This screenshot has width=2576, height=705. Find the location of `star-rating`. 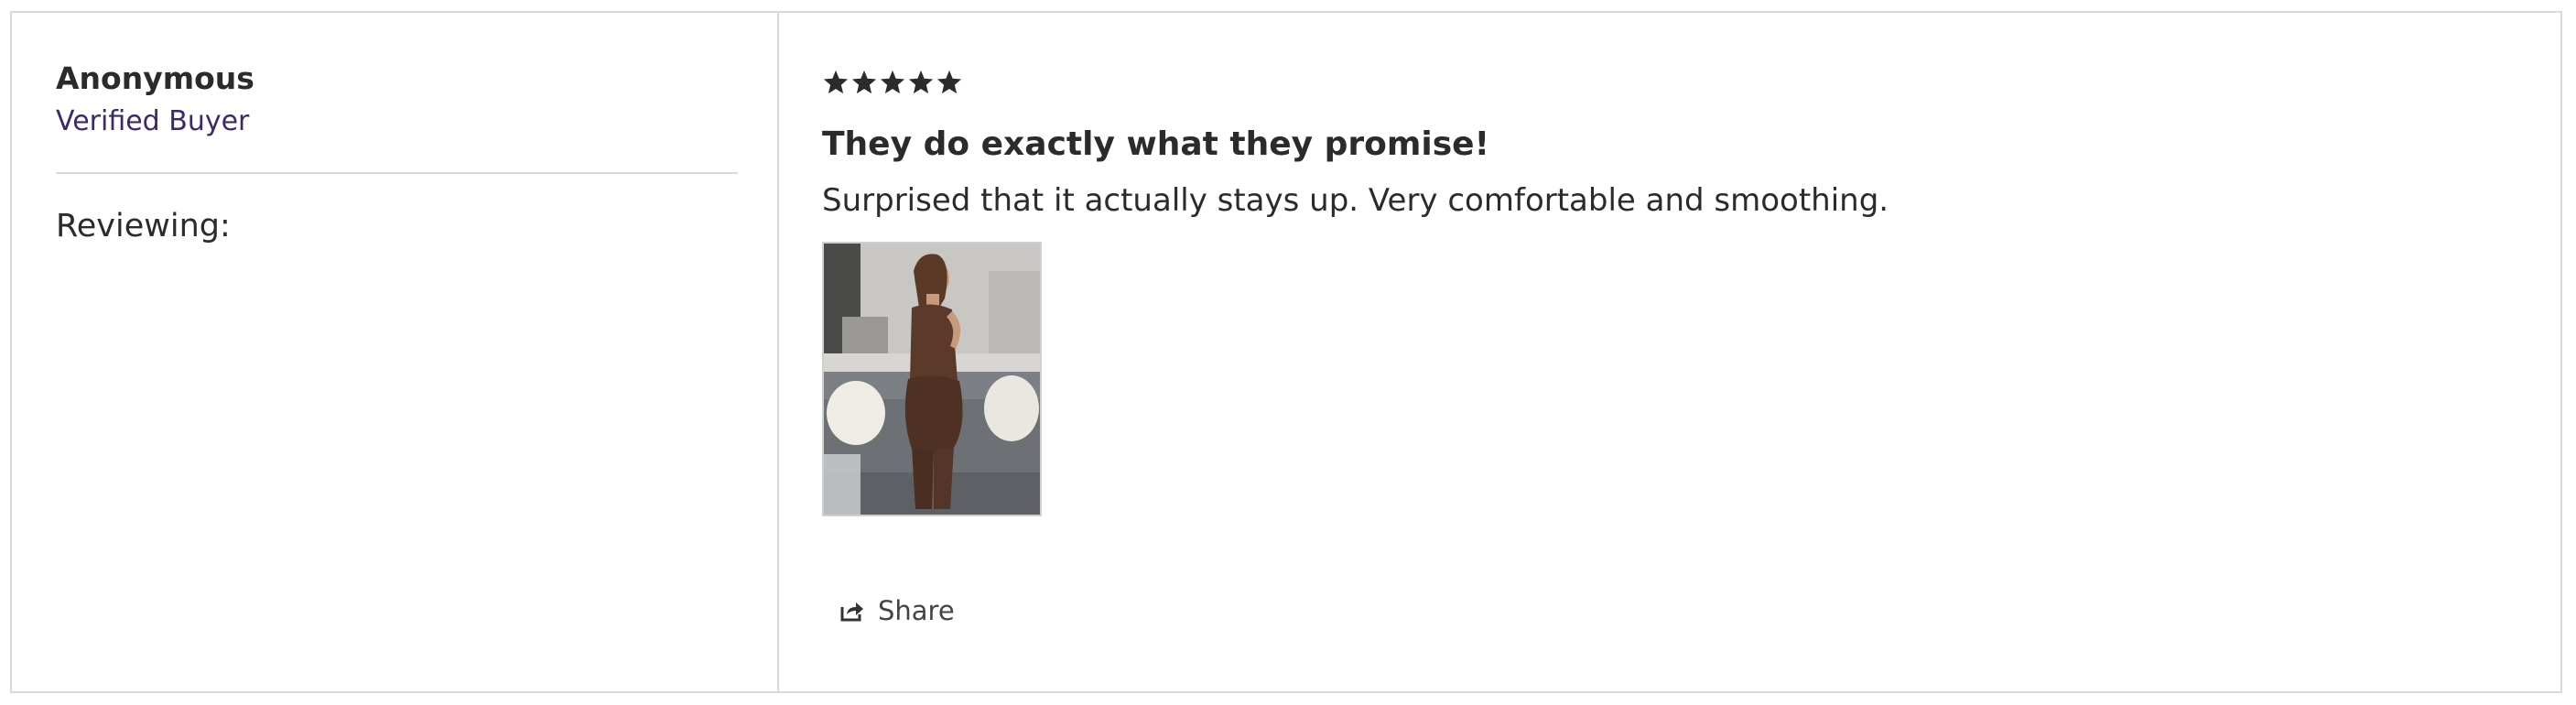

star-rating is located at coordinates (1691, 82).